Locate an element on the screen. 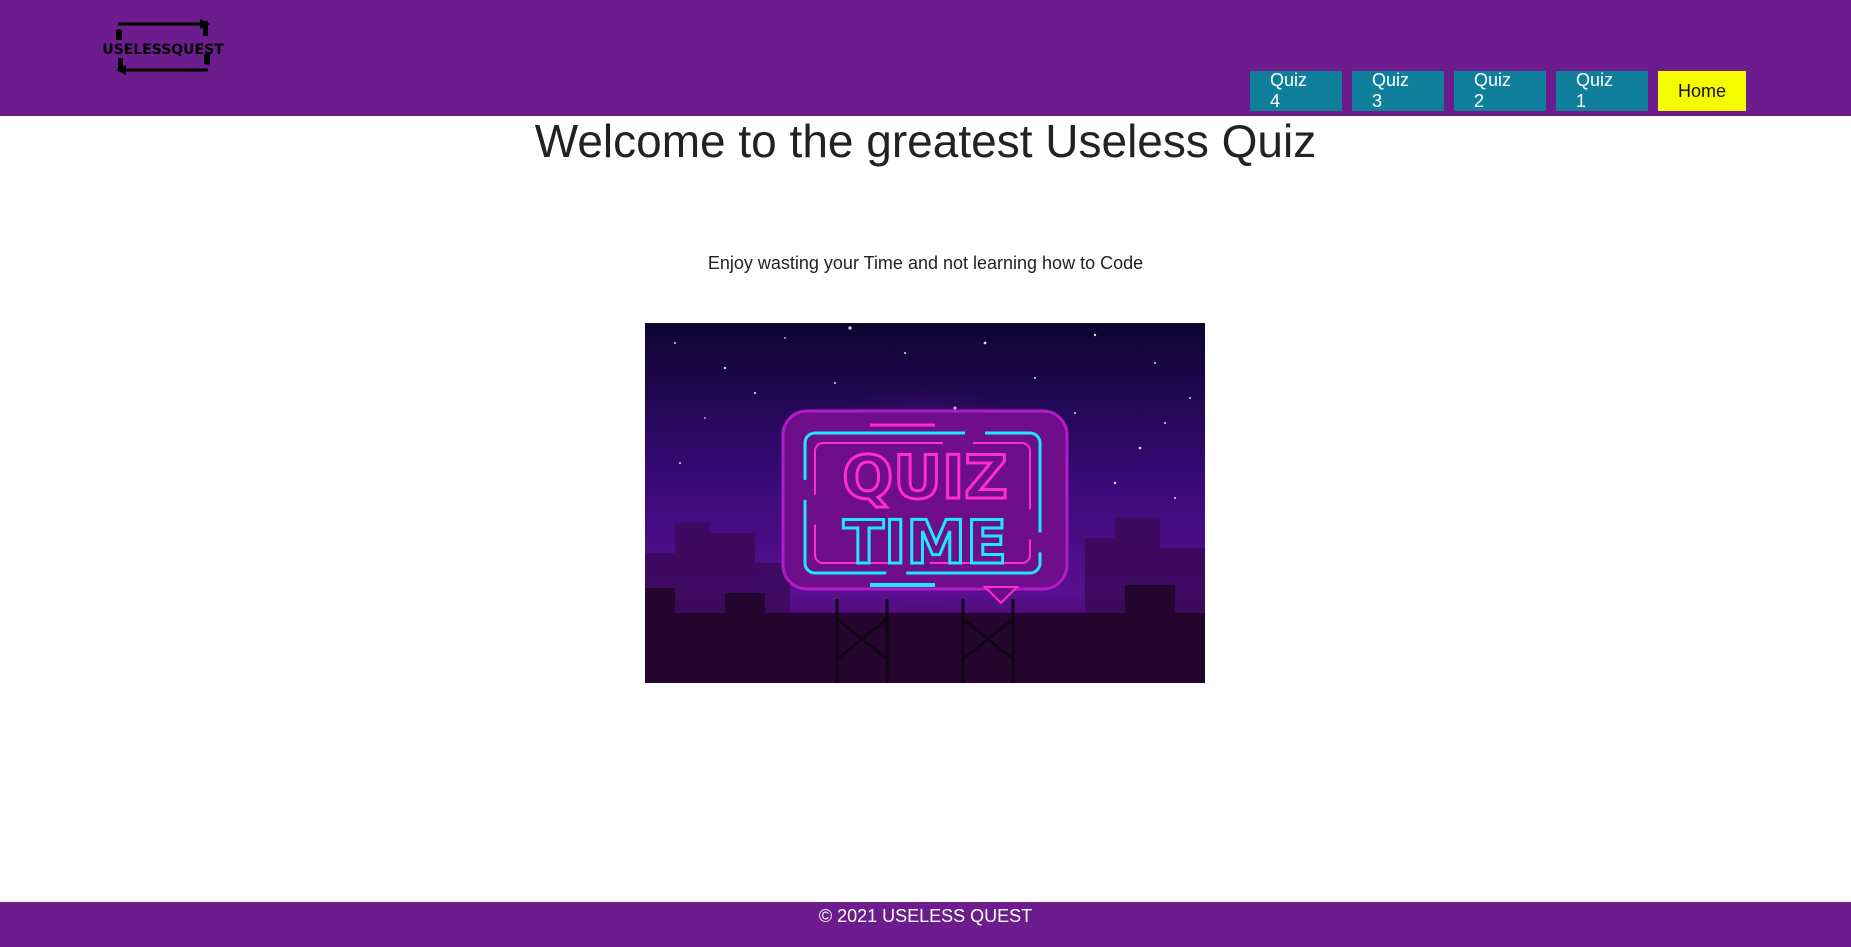  nav-home-button: Home is located at coordinates (1702, 91).